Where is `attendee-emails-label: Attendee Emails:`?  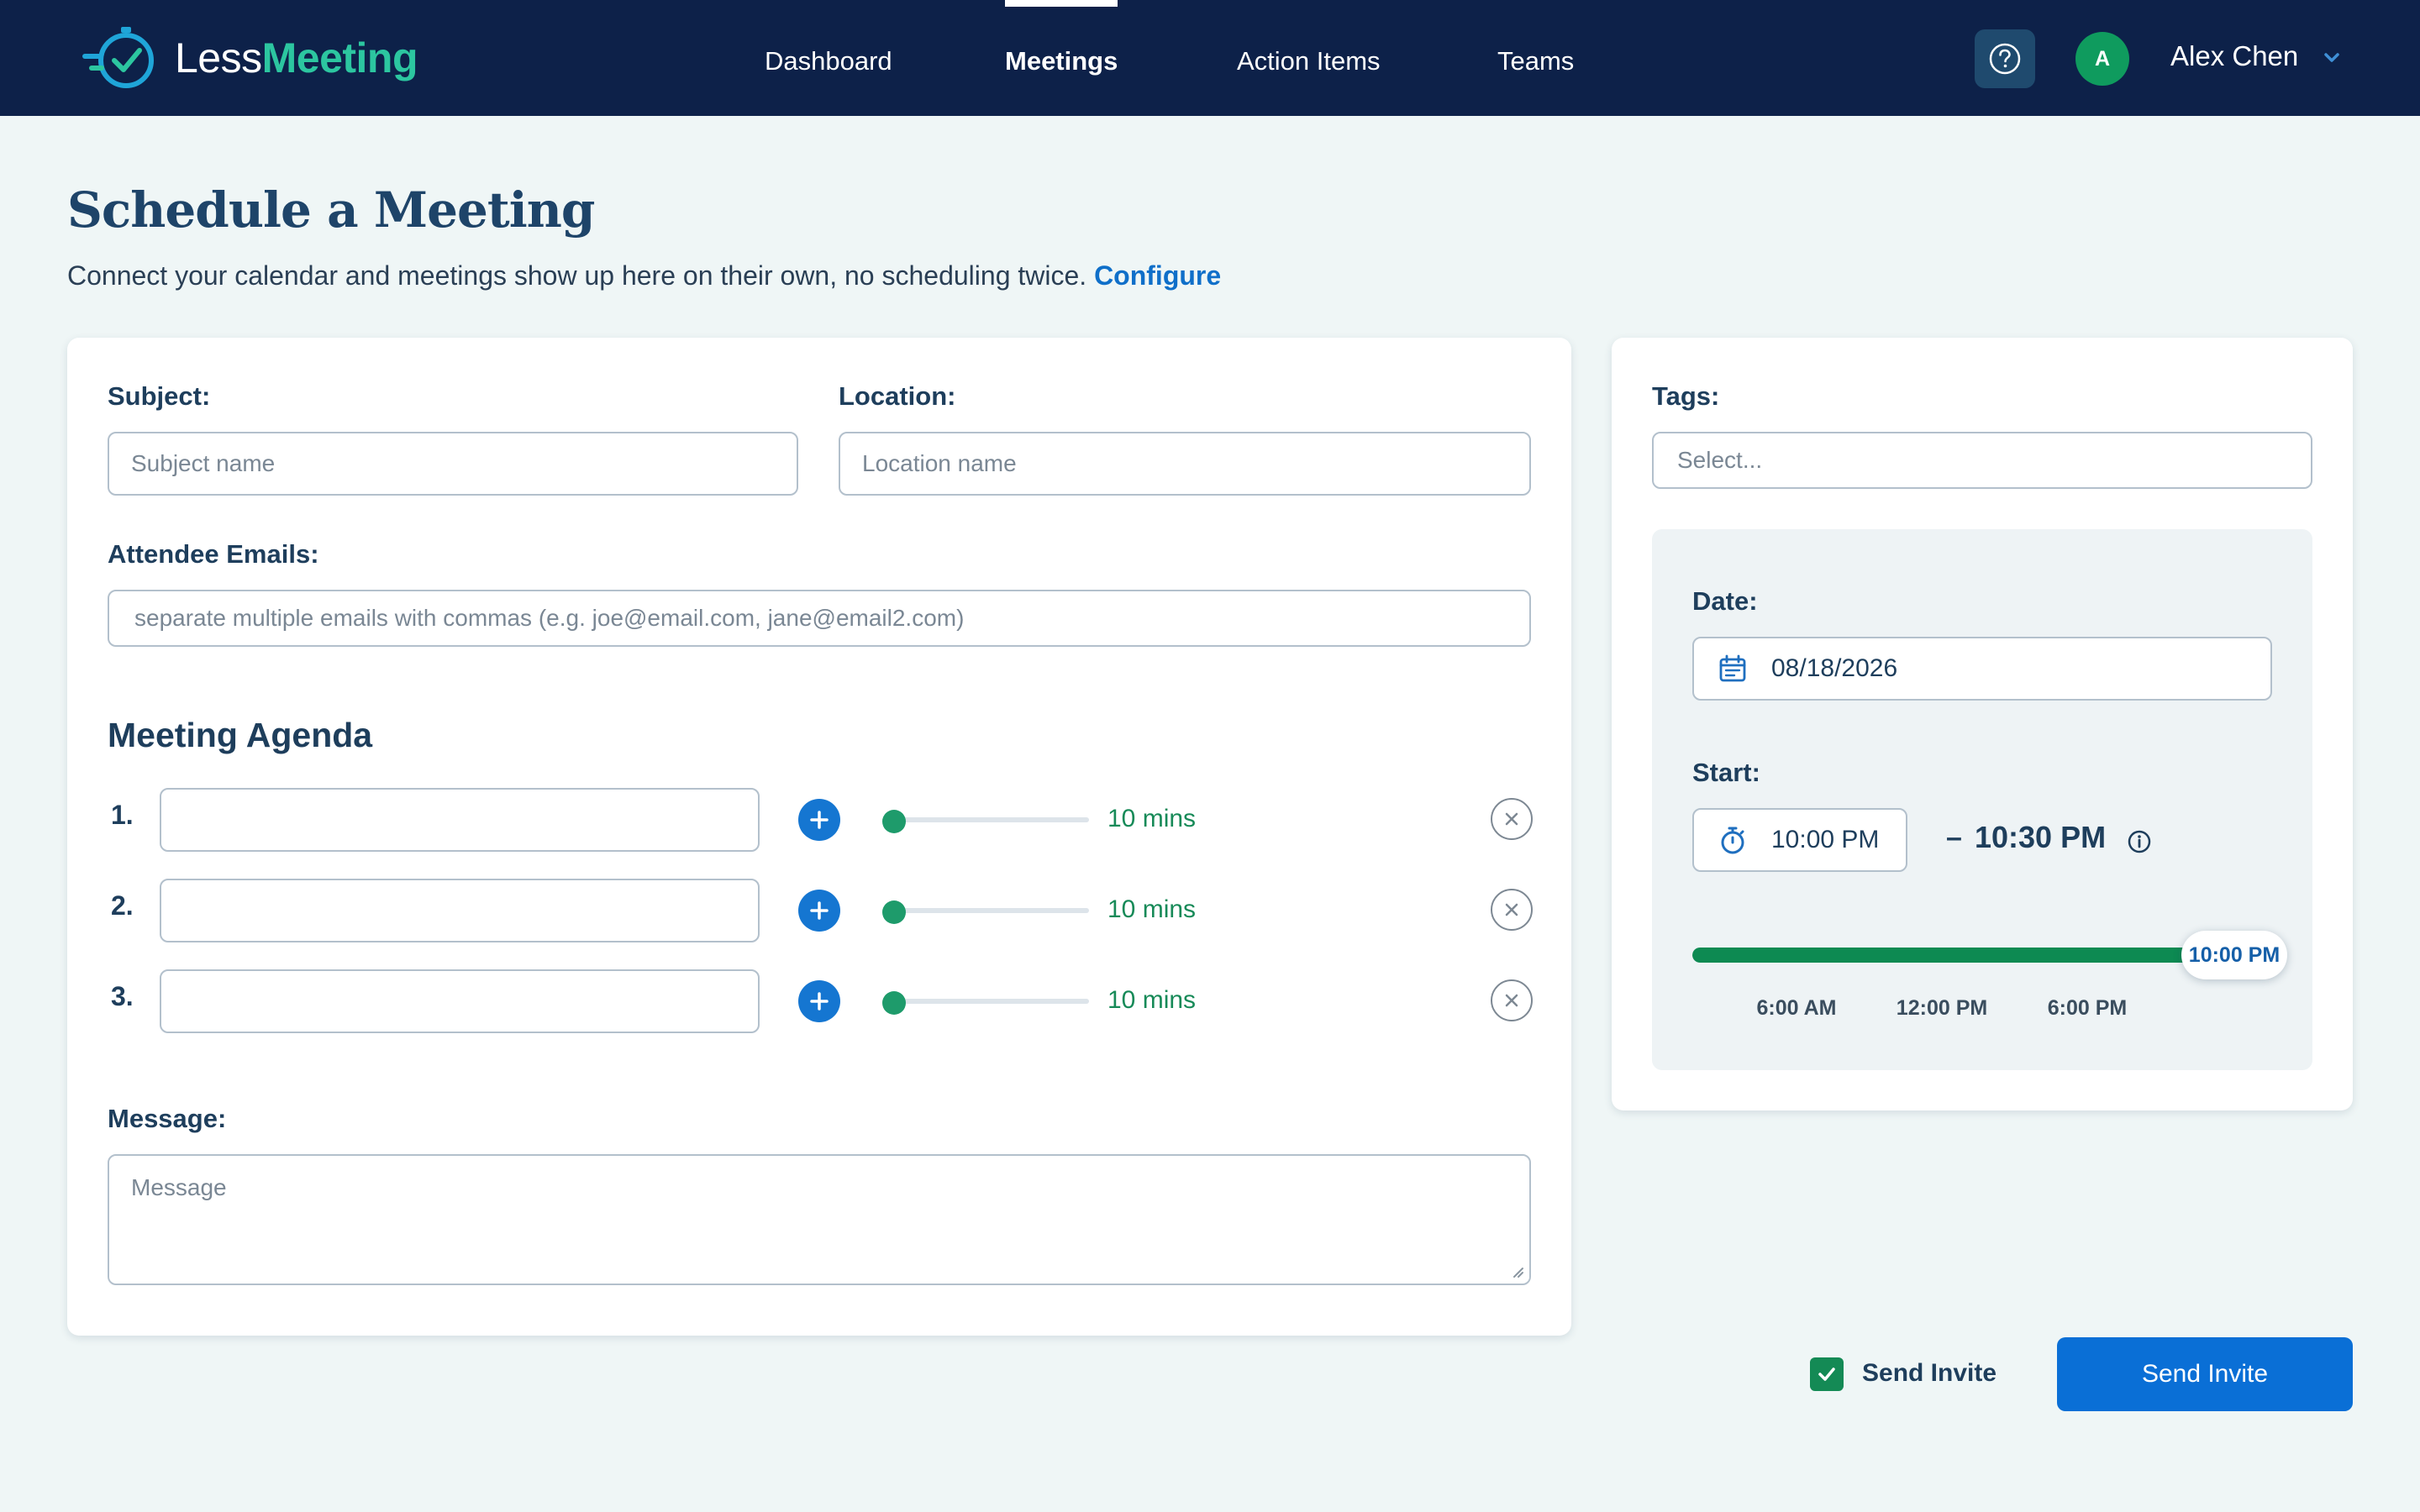 attendee-emails-label: Attendee Emails: is located at coordinates (214, 554).